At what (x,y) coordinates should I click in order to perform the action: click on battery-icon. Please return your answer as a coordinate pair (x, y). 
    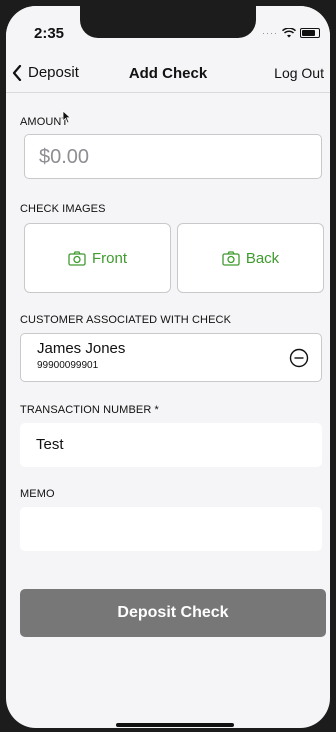
    Looking at the image, I should click on (310, 33).